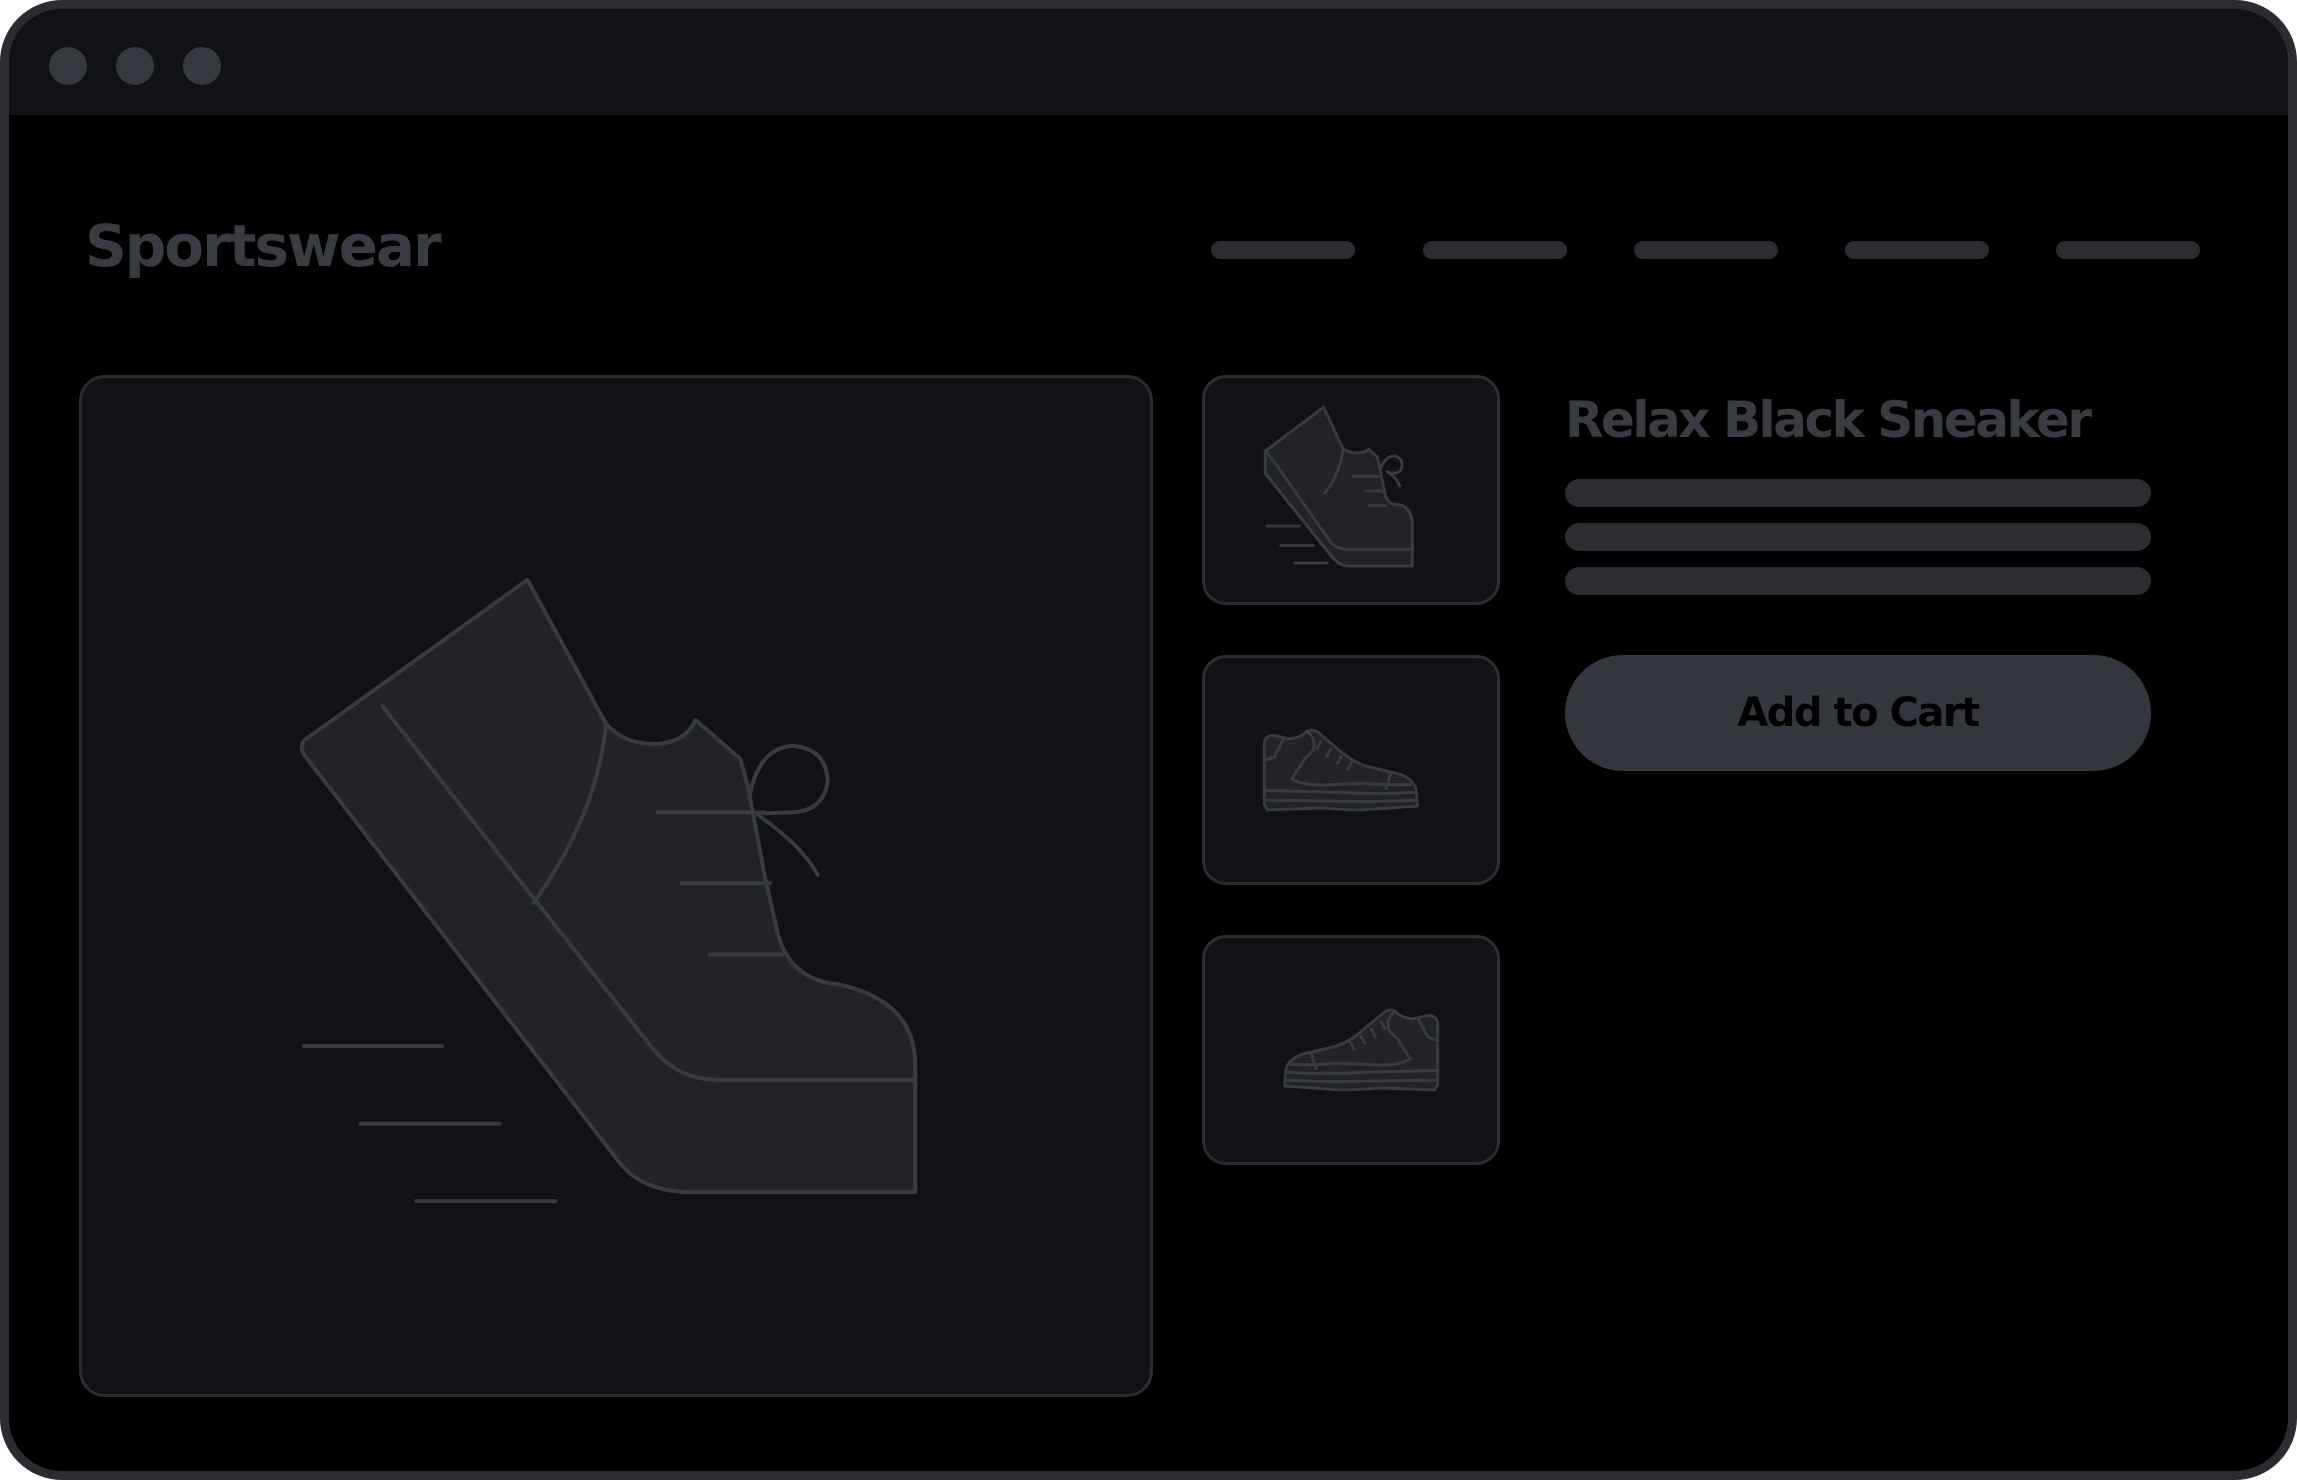 This screenshot has height=1480, width=2297. Describe the element at coordinates (788, 779) in the screenshot. I see `sneaker-lace-loop` at that location.